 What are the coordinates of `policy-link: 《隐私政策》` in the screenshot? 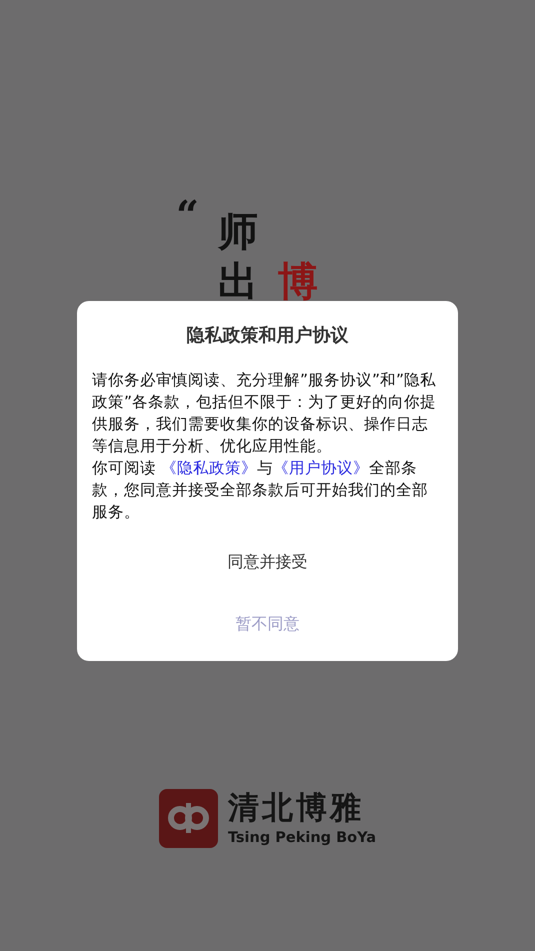 It's located at (208, 468).